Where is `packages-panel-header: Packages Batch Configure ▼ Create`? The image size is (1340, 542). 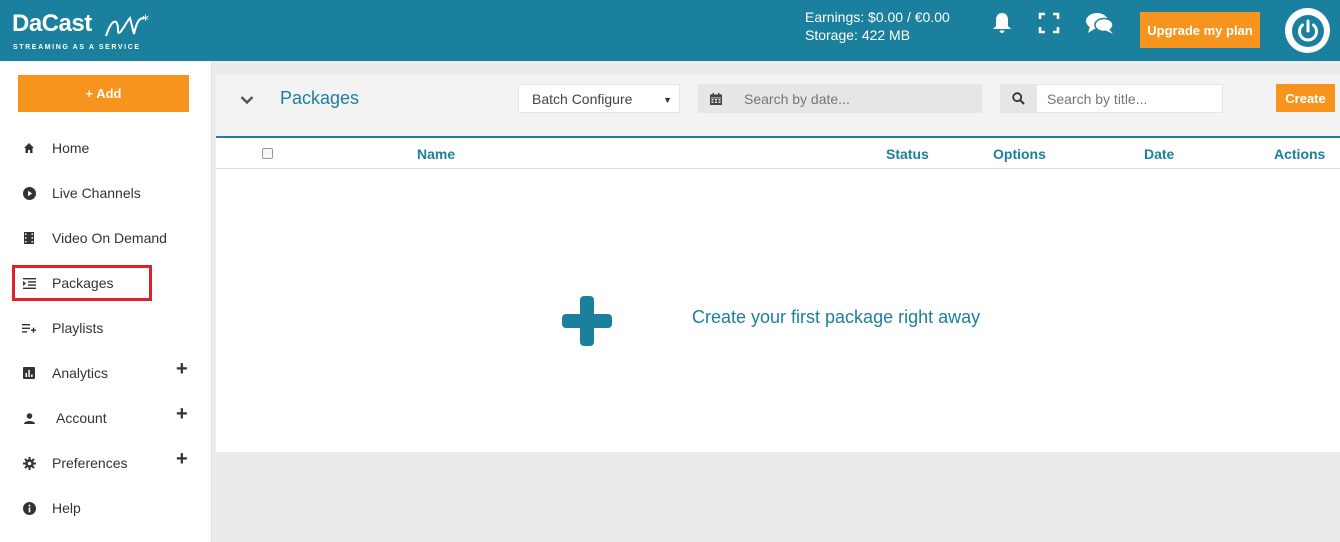 packages-panel-header: Packages Batch Configure ▼ Create is located at coordinates (778, 106).